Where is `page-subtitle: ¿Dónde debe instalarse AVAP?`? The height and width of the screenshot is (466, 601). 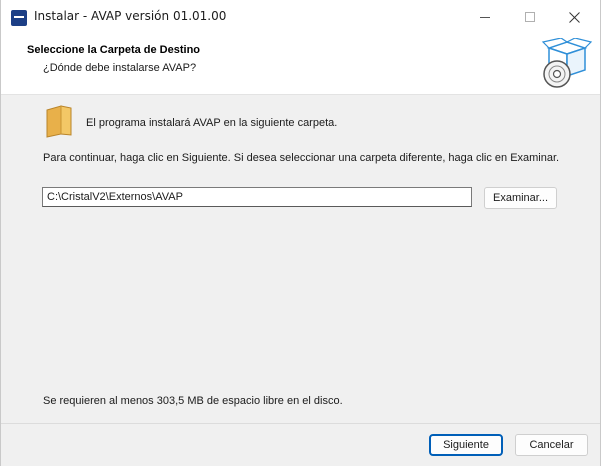 page-subtitle: ¿Dónde debe instalarse AVAP? is located at coordinates (120, 68).